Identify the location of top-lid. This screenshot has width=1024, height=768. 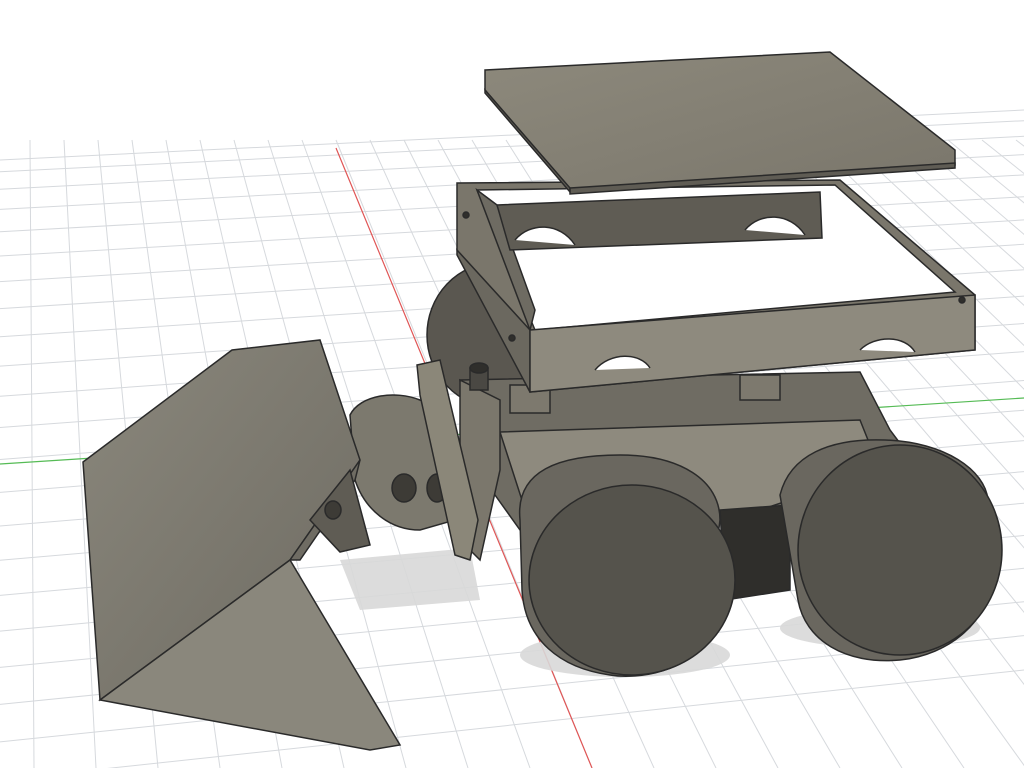
(720, 123).